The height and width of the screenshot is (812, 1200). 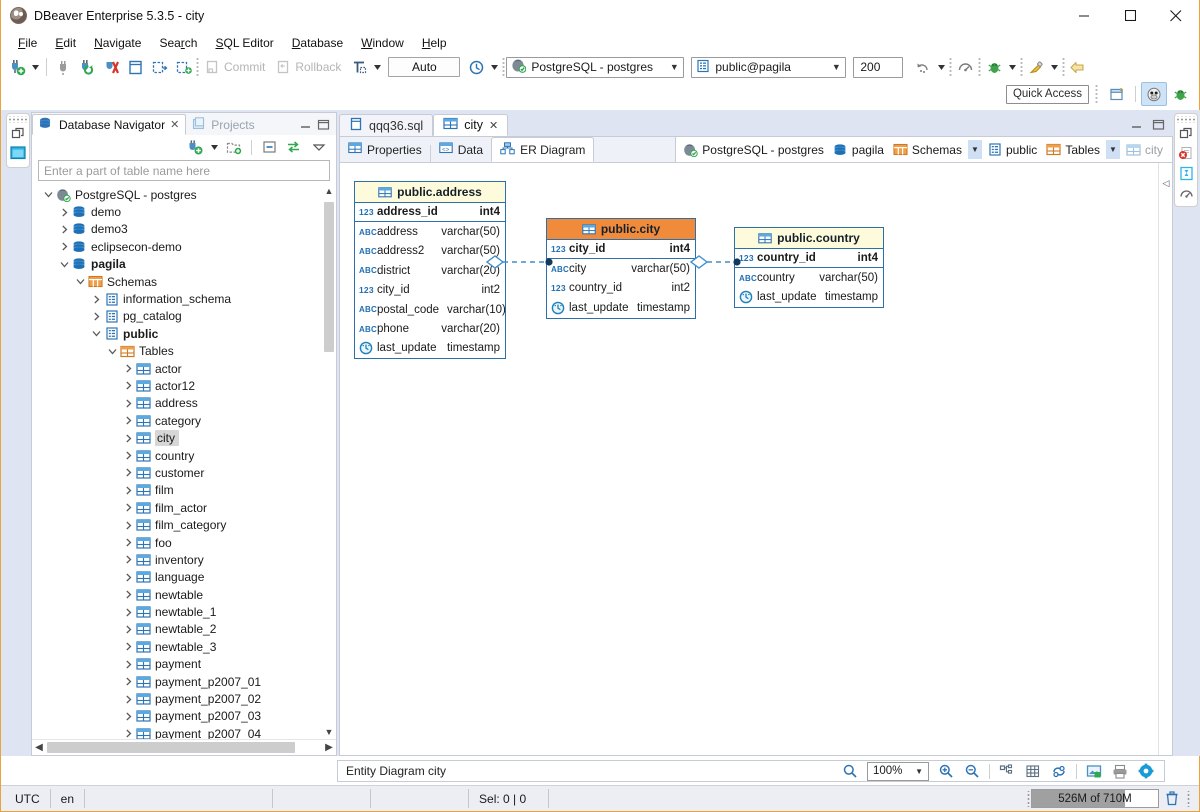 What do you see at coordinates (621, 288) in the screenshot?
I see `er-column-row: 123 country_id int2` at bounding box center [621, 288].